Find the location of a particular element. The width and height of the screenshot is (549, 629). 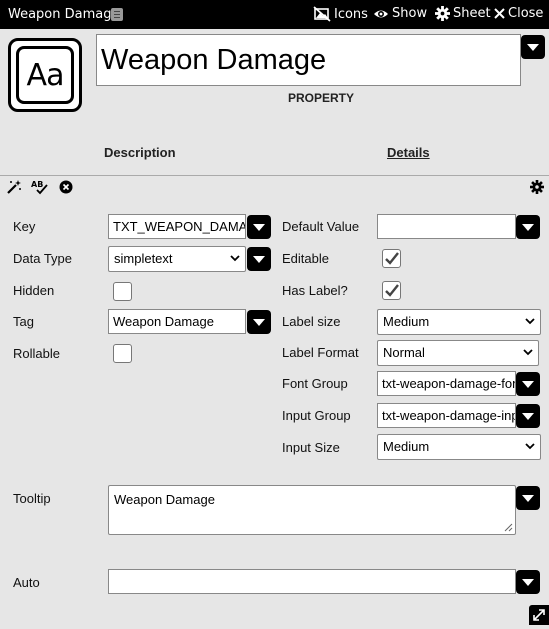

show-button-label: Show is located at coordinates (410, 13).